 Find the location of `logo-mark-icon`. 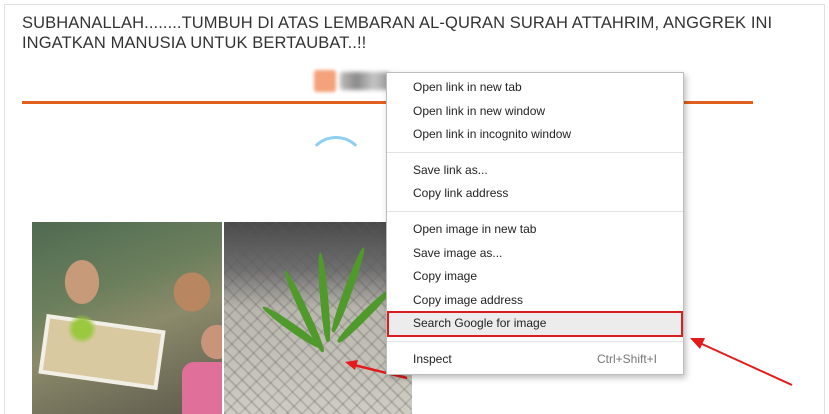

logo-mark-icon is located at coordinates (325, 81).